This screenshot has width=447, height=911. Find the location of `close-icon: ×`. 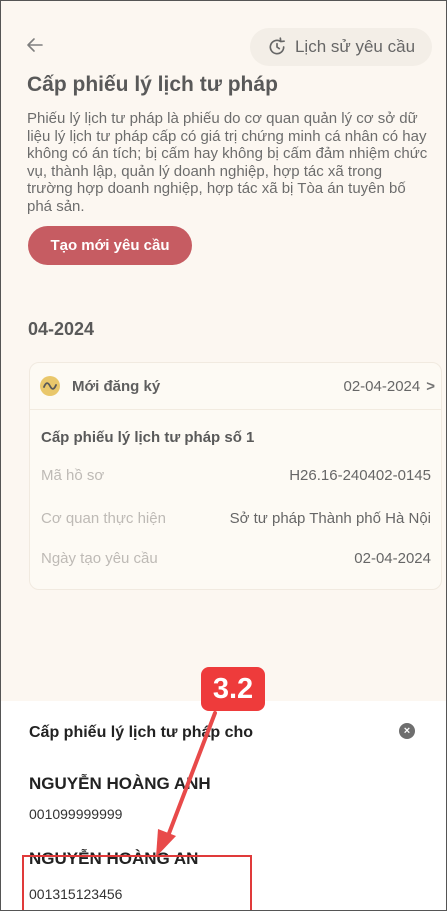

close-icon: × is located at coordinates (407, 731).